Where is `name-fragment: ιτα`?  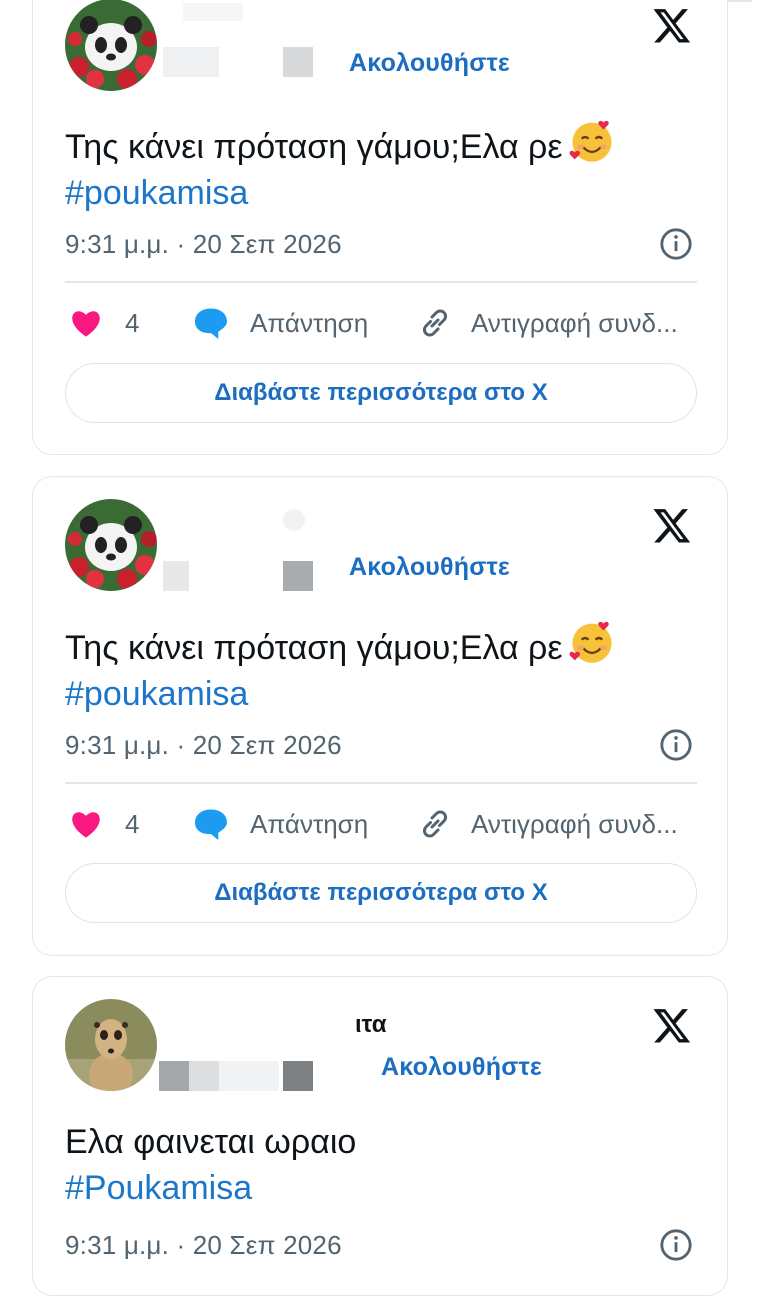 name-fragment: ιτα is located at coordinates (371, 1024).